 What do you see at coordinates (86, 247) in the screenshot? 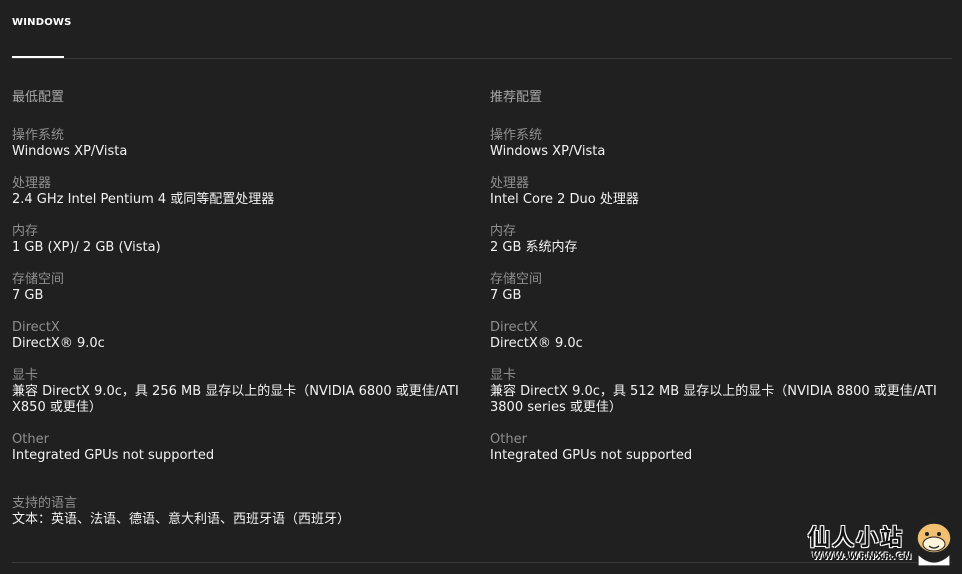
I see `spec-value: 1 GB (XP)/ 2 GB (Vista)` at bounding box center [86, 247].